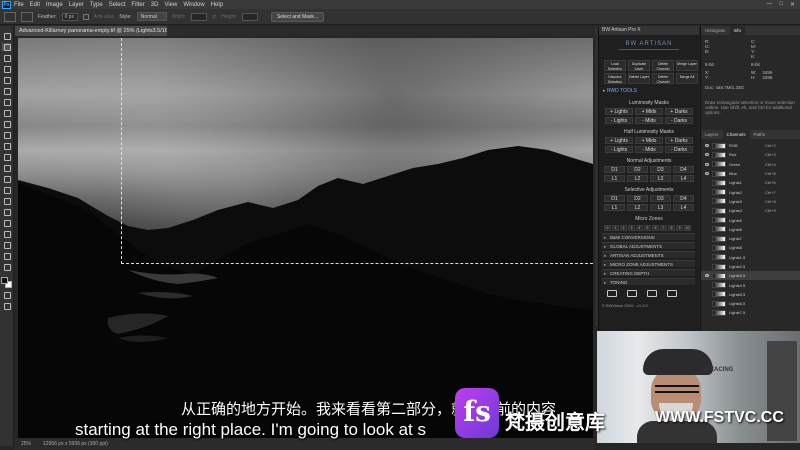 This screenshot has height=450, width=800. Describe the element at coordinates (193, 5) in the screenshot. I see `menu-window: Window` at that location.